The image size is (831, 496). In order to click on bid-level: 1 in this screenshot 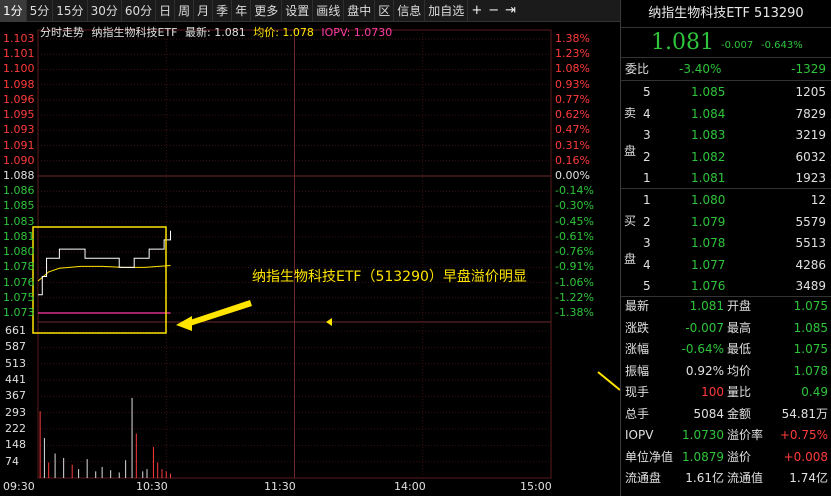, I will do `click(647, 200)`.